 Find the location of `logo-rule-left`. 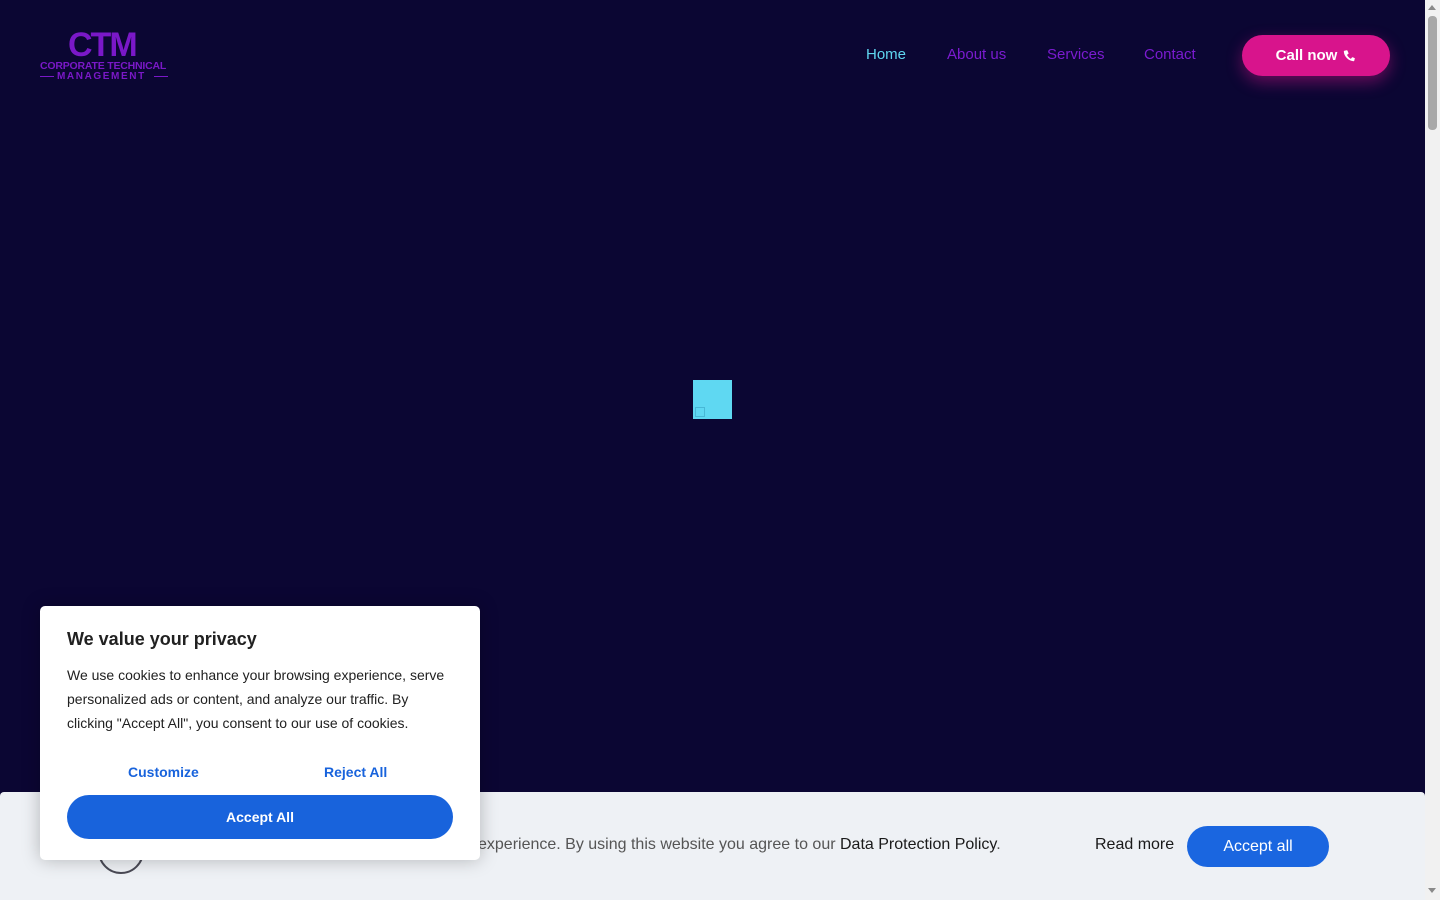

logo-rule-left is located at coordinates (47, 76).